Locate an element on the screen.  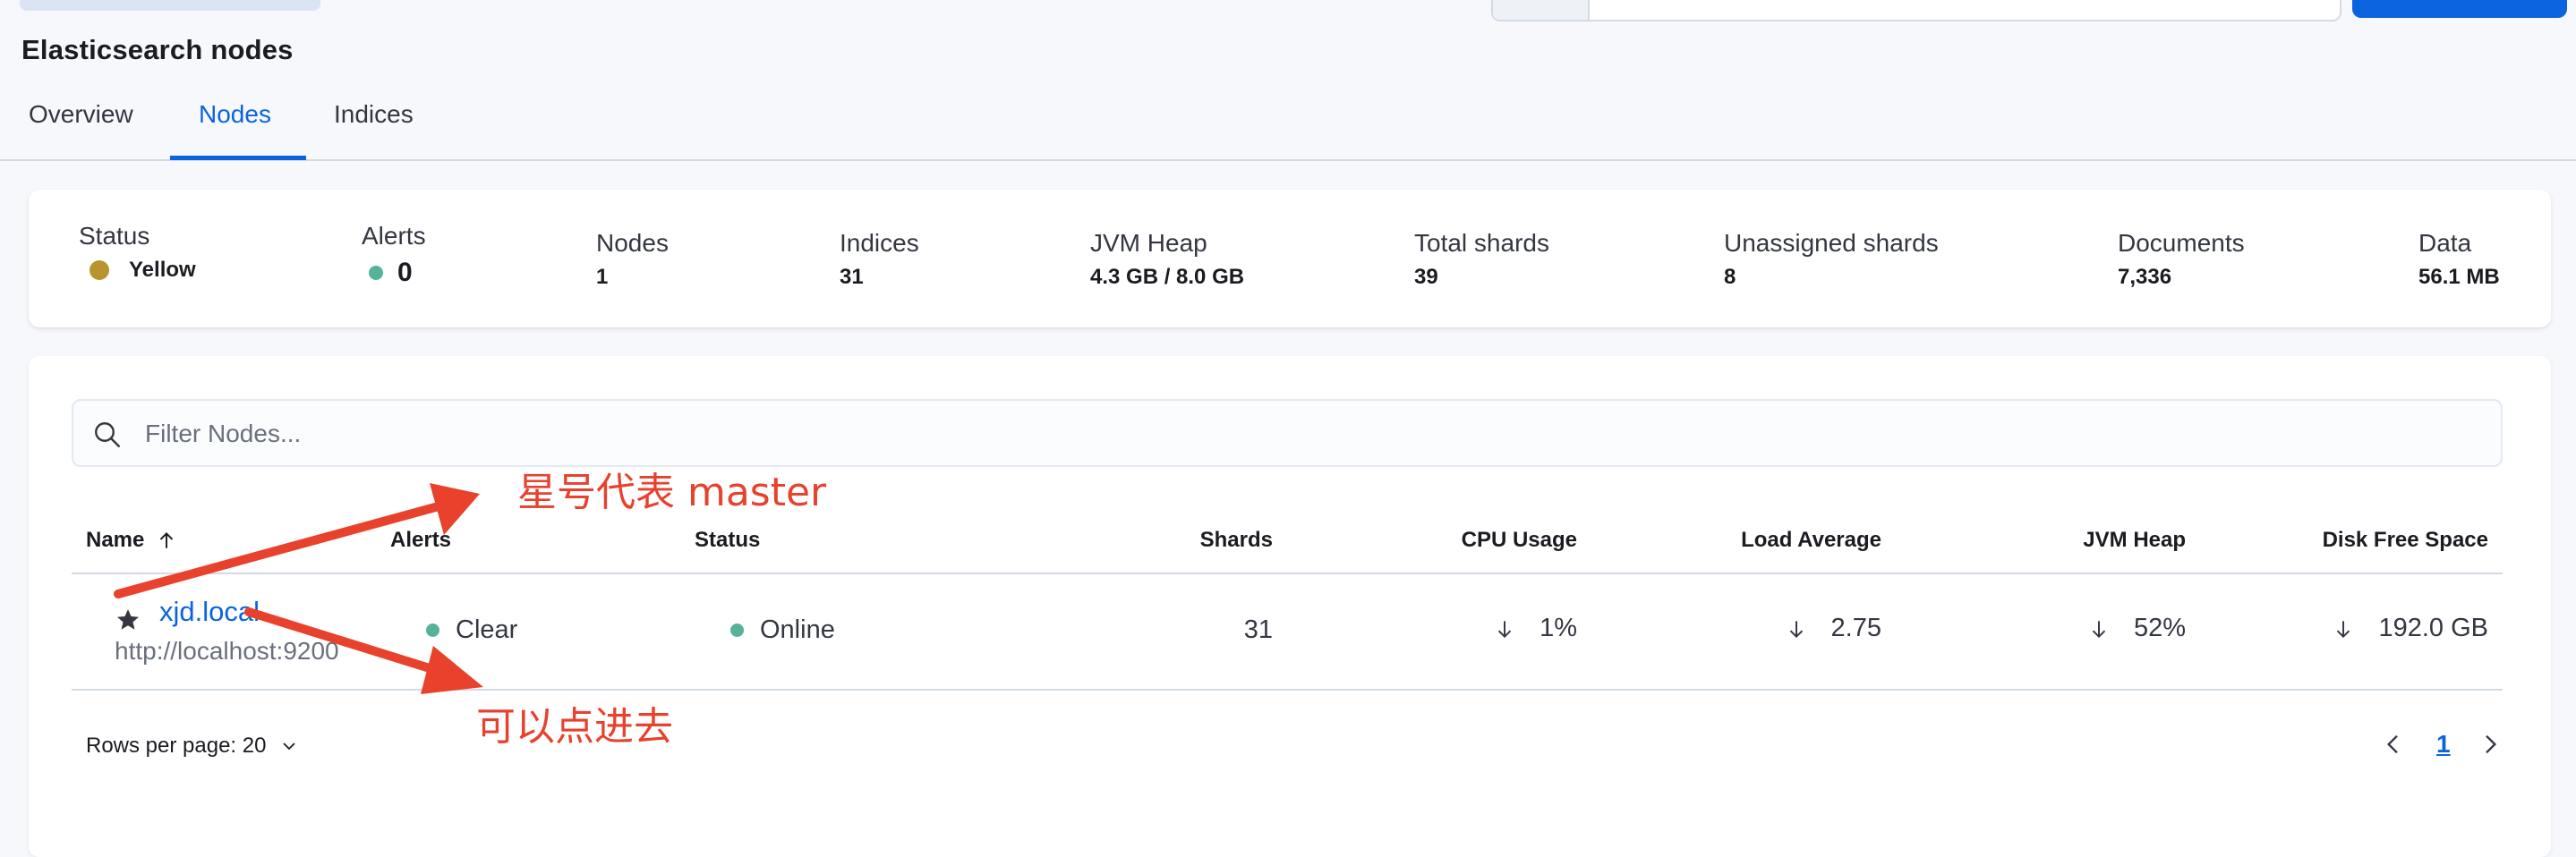
annotation-arrowhead-click is located at coordinates (452, 670).